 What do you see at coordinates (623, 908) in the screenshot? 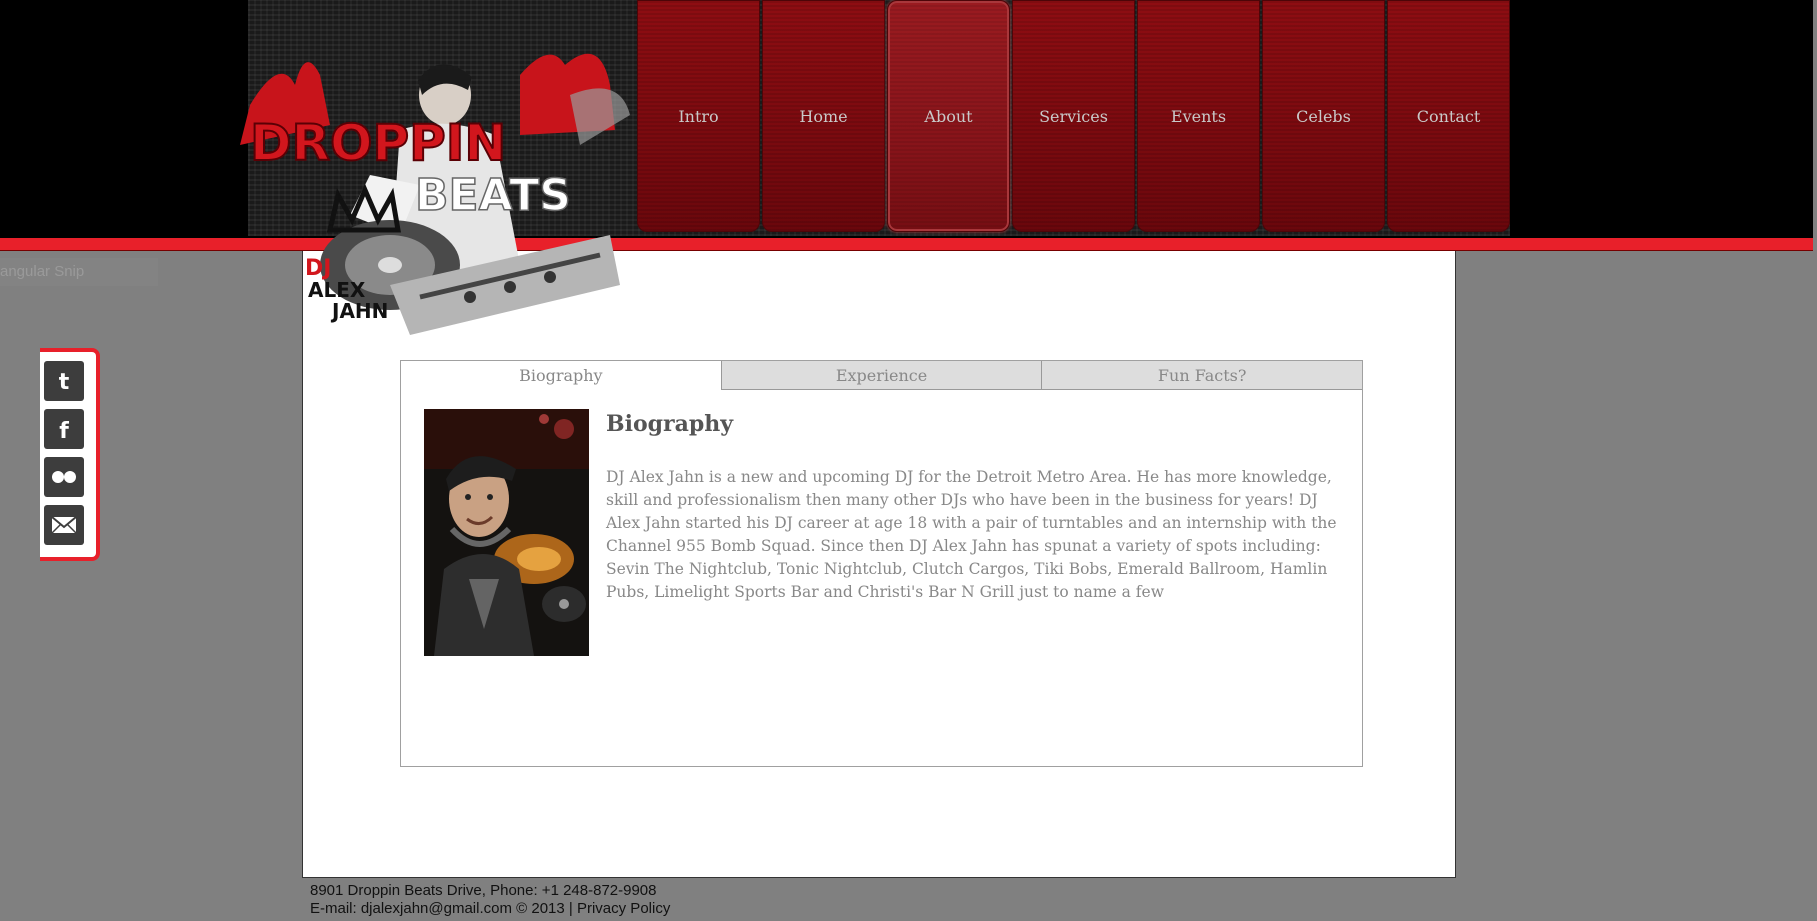
I see `privacy-policy-link: Privacy Policy` at bounding box center [623, 908].